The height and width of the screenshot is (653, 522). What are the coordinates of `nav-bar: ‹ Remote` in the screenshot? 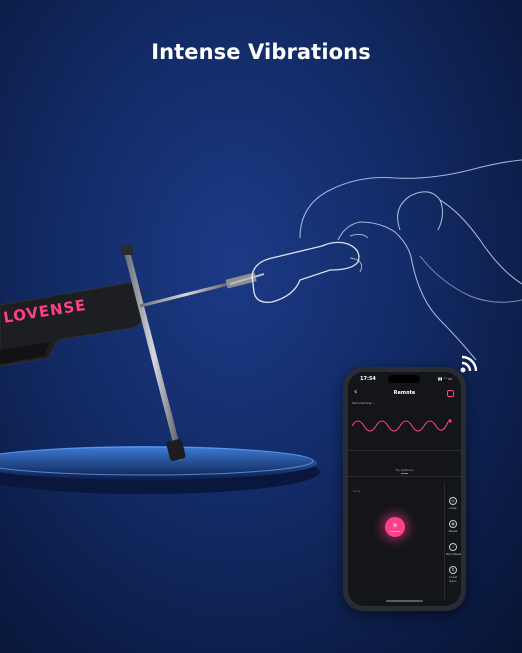 It's located at (404, 393).